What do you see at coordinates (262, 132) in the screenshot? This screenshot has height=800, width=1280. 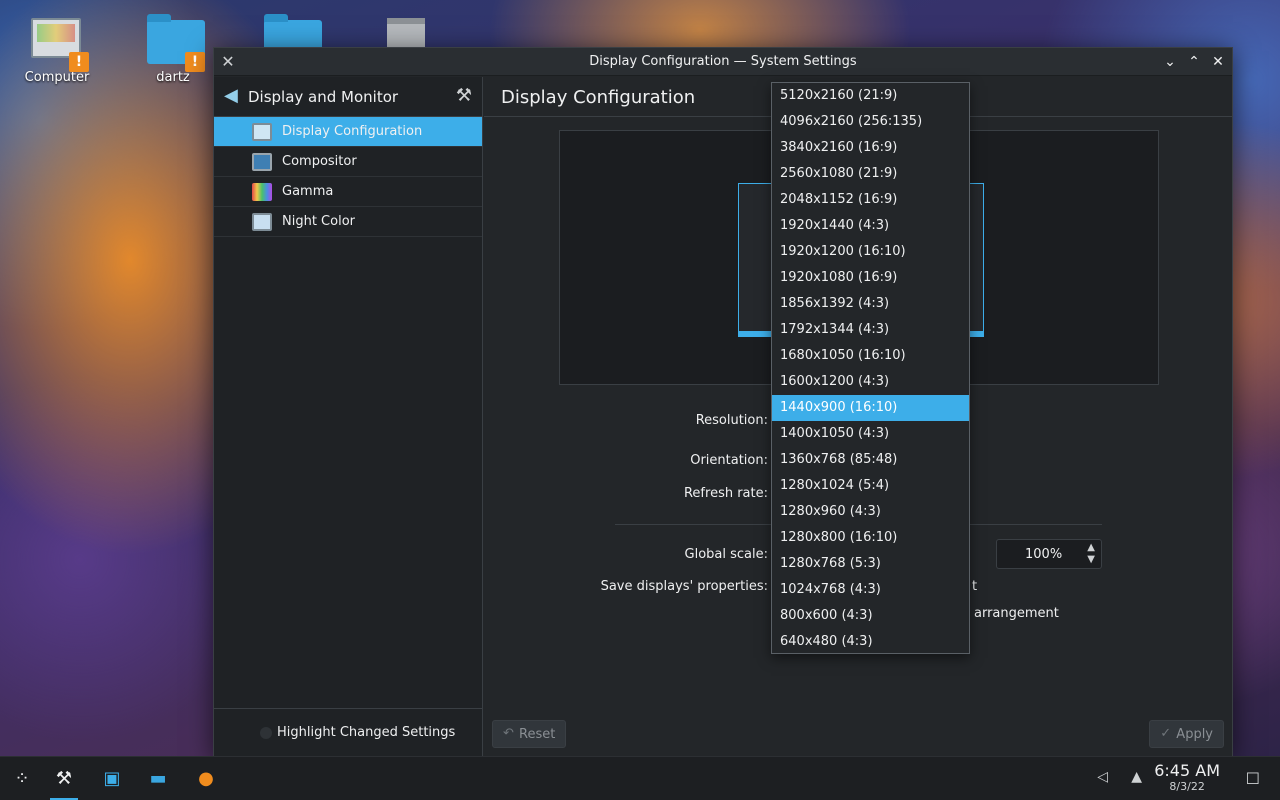 I see `monitor-icon` at bounding box center [262, 132].